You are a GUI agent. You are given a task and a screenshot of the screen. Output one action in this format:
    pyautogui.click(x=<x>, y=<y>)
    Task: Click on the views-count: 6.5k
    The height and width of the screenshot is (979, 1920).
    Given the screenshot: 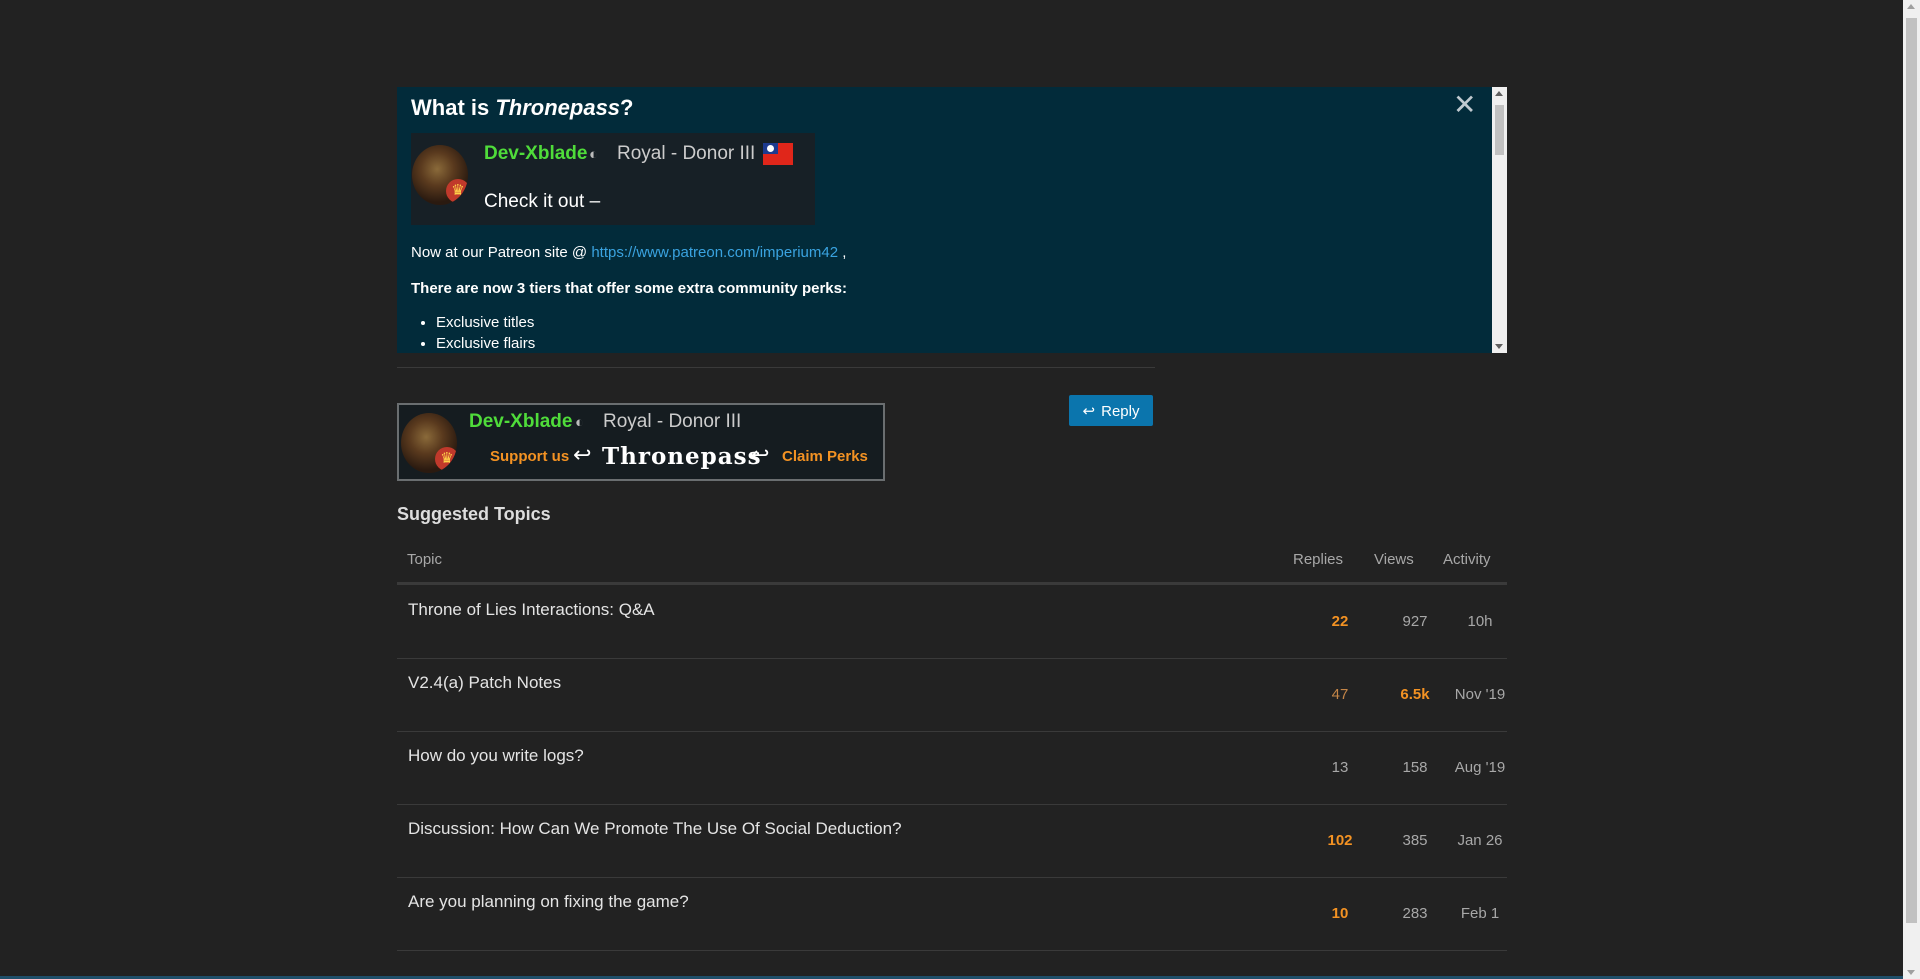 What is the action you would take?
    pyautogui.click(x=1415, y=694)
    